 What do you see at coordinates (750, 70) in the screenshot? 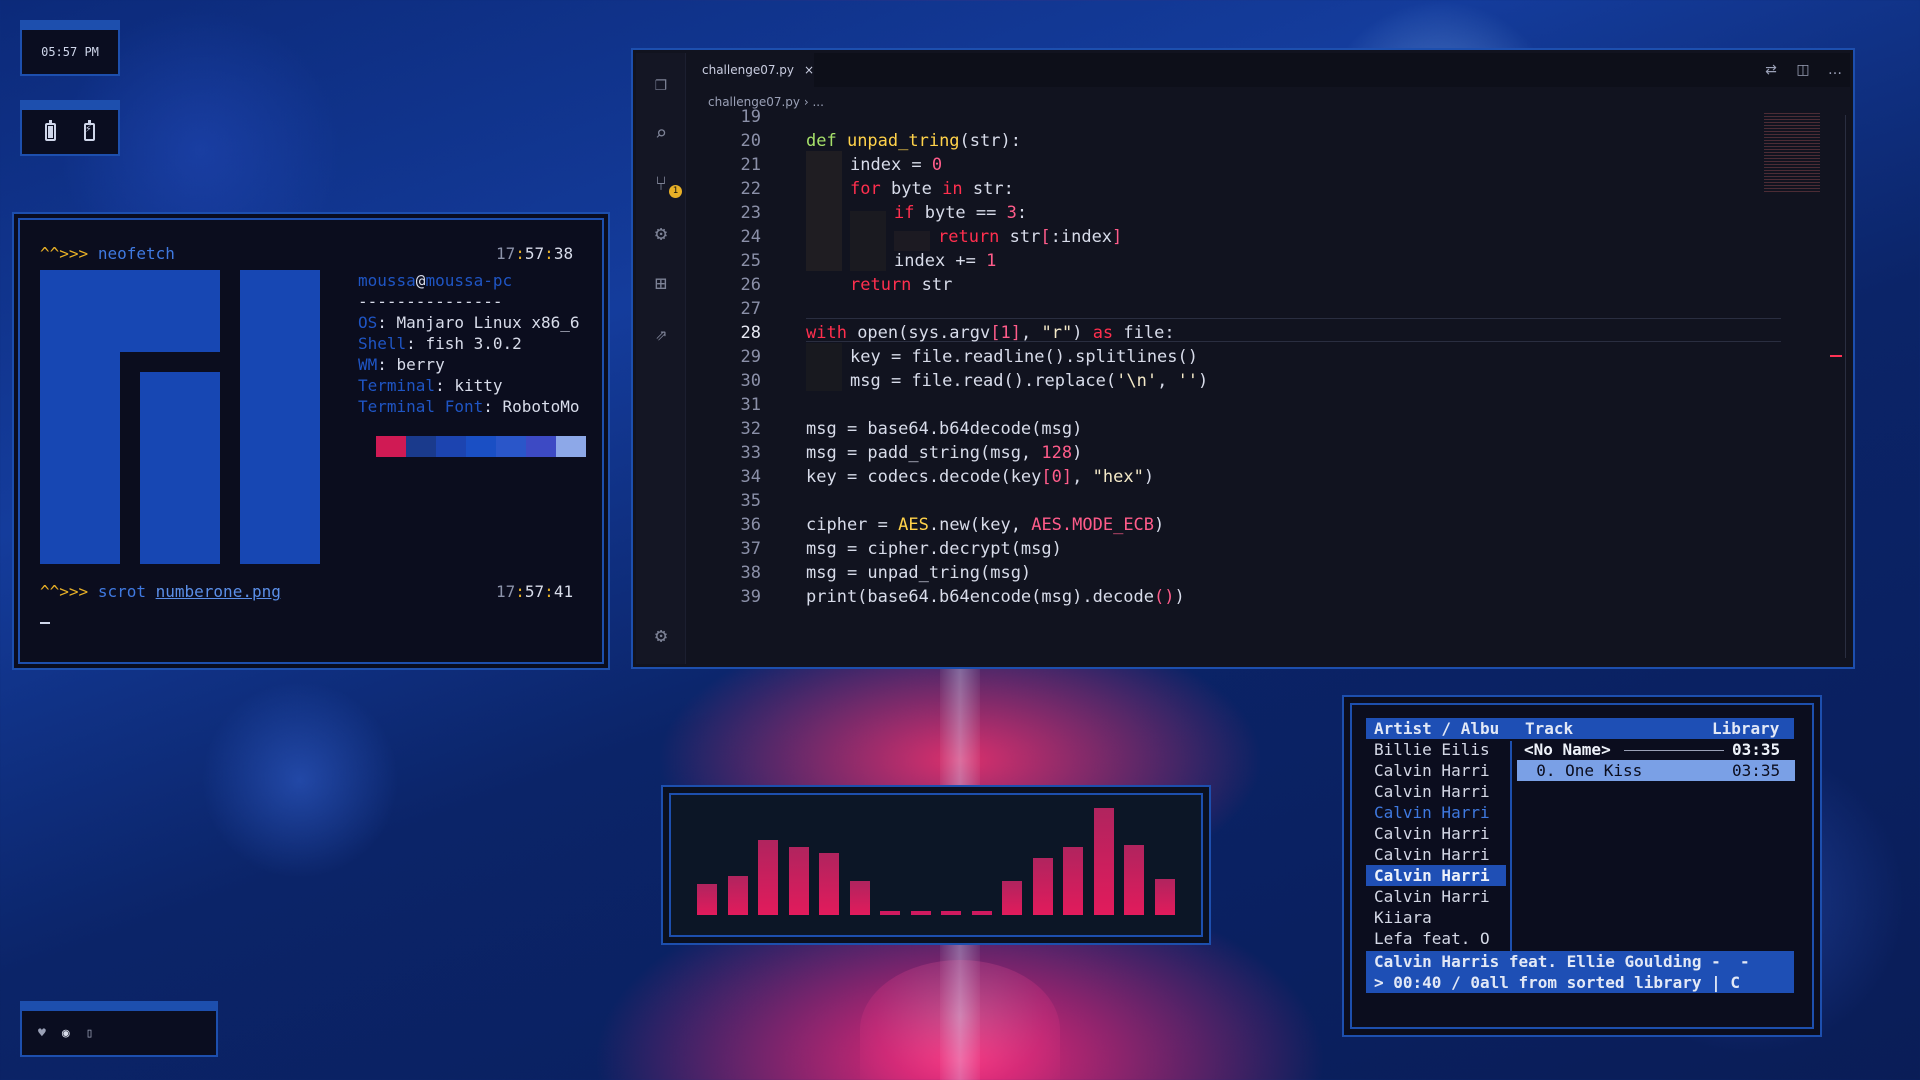
I see `tab-challenge07: challenge07.py ×` at bounding box center [750, 70].